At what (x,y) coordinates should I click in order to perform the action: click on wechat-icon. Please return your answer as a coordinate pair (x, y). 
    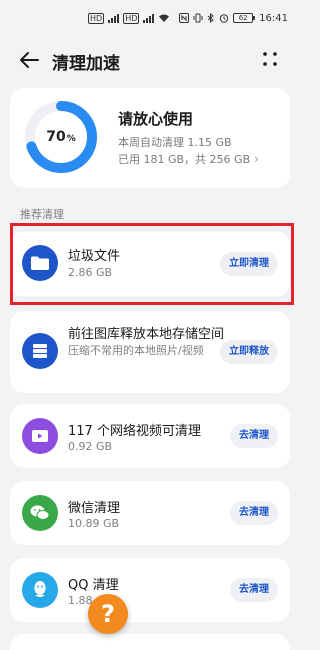
    Looking at the image, I should click on (40, 513).